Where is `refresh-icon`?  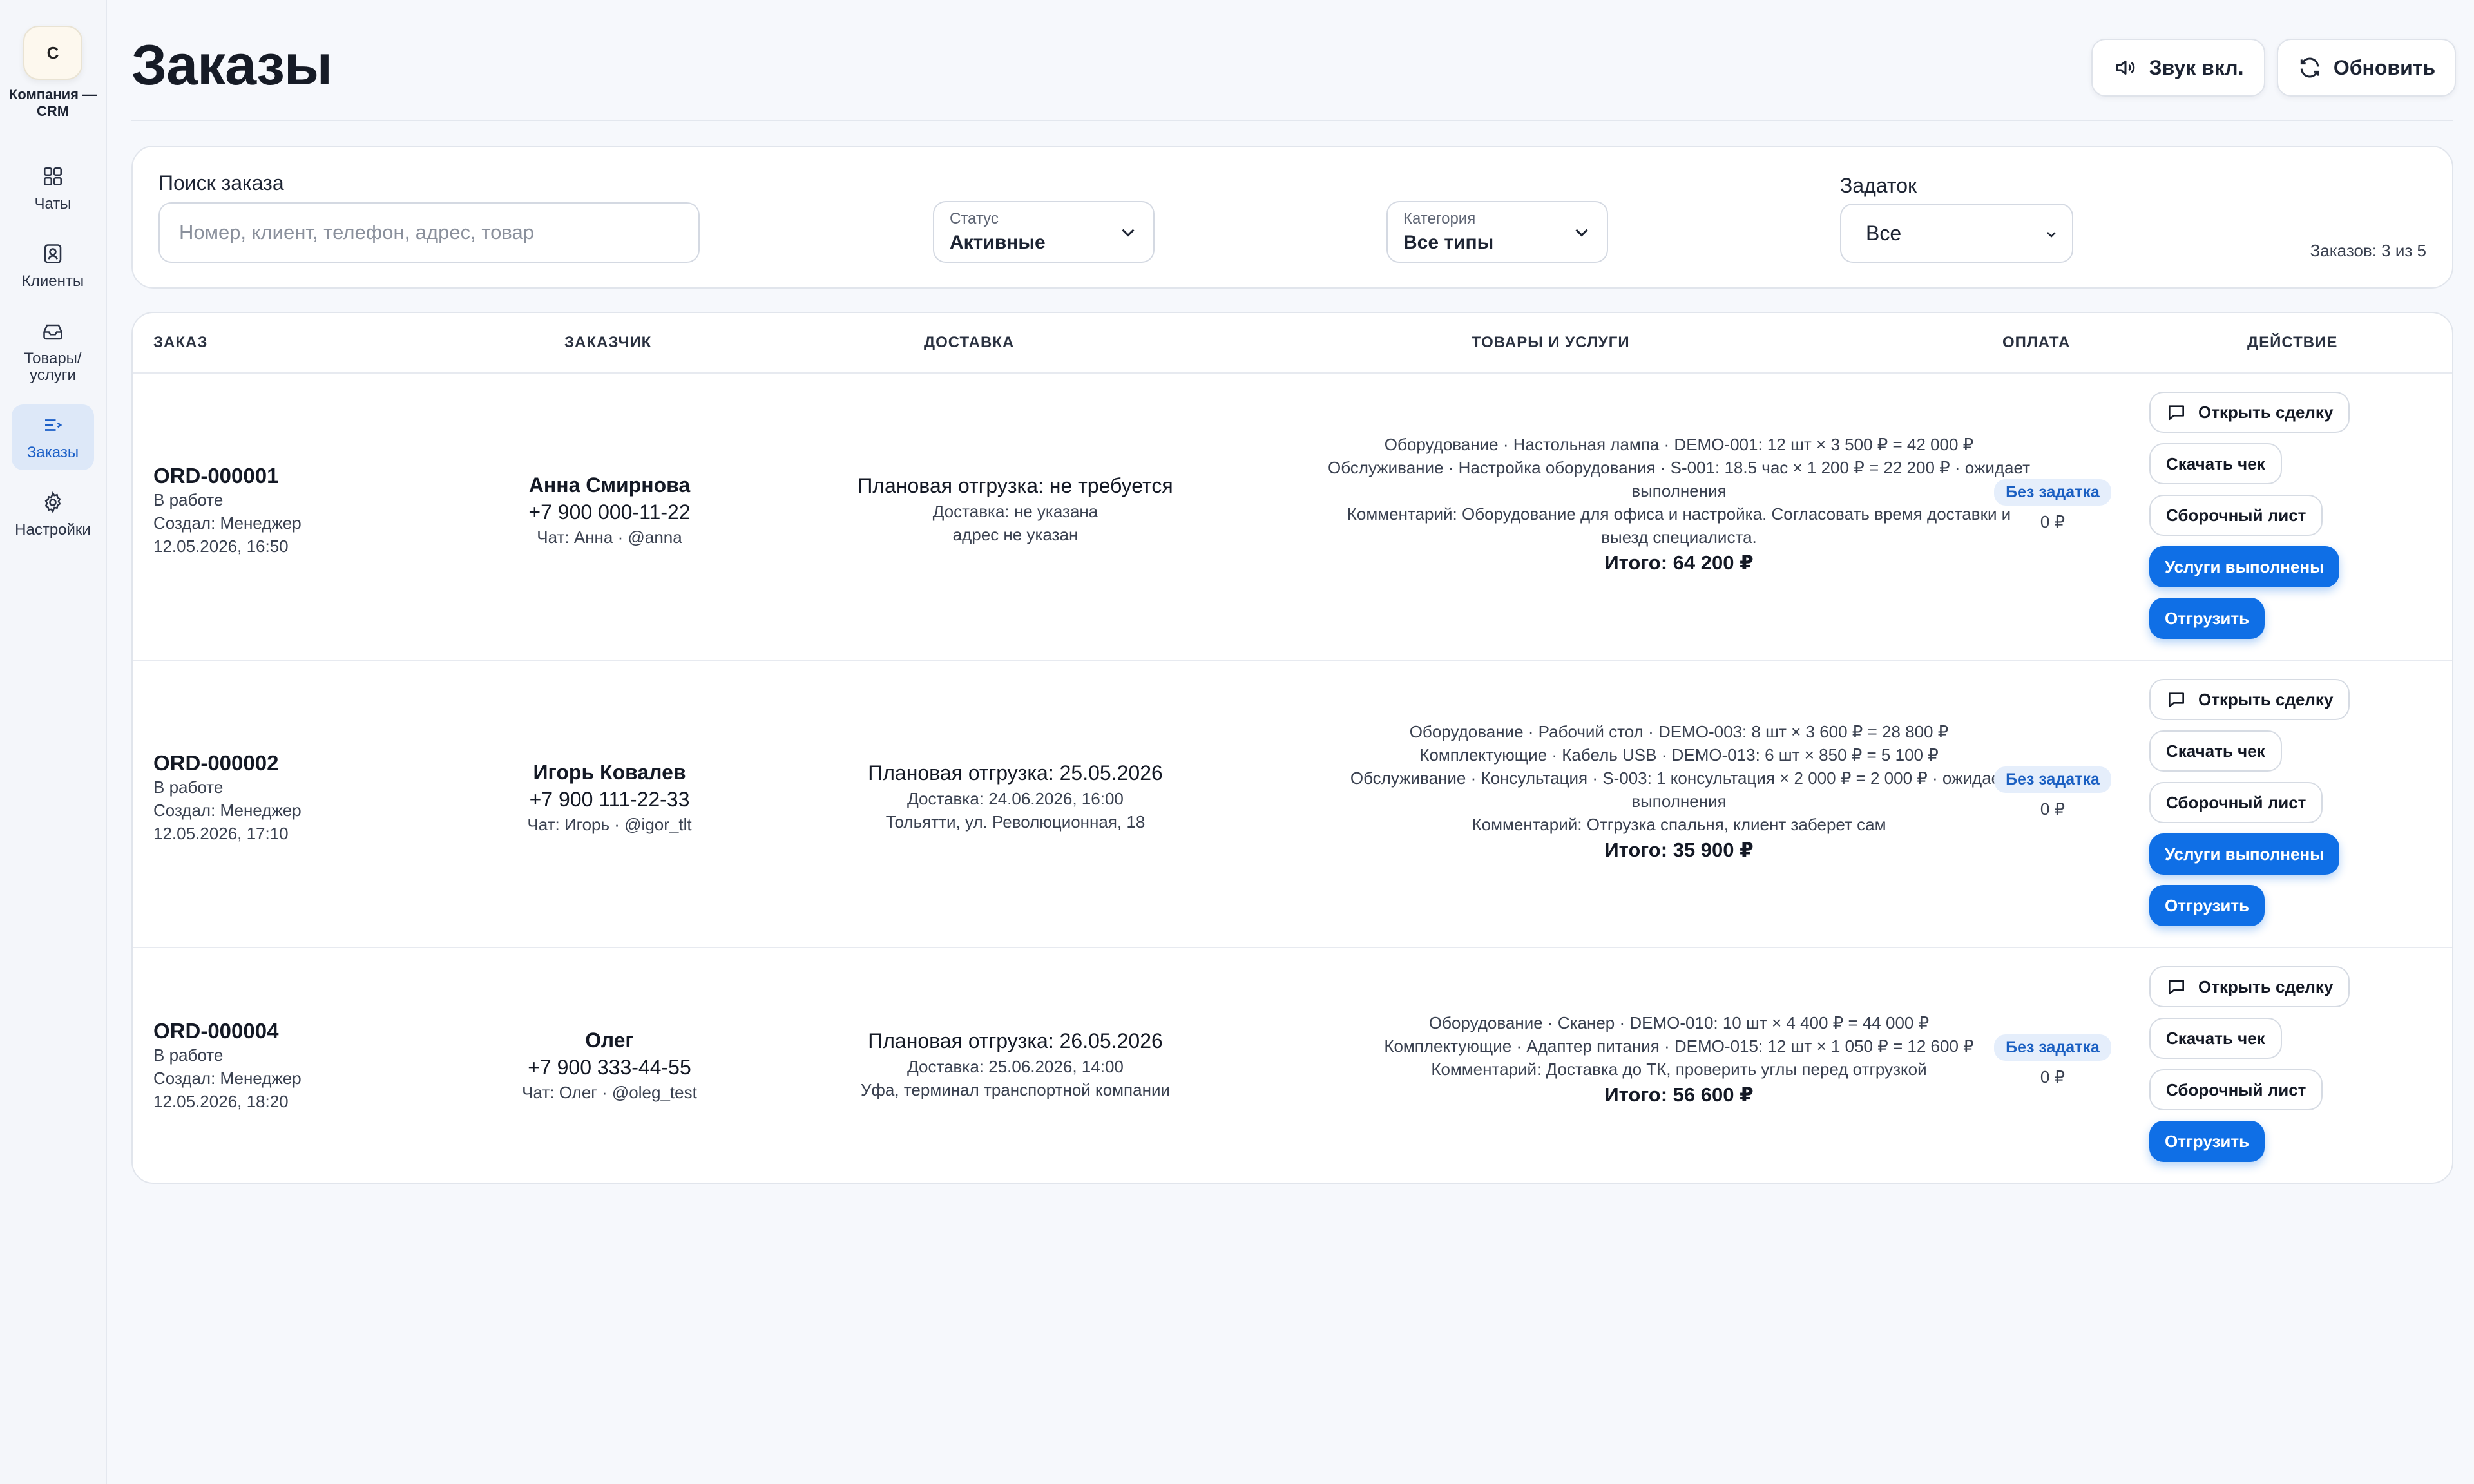 refresh-icon is located at coordinates (2309, 67).